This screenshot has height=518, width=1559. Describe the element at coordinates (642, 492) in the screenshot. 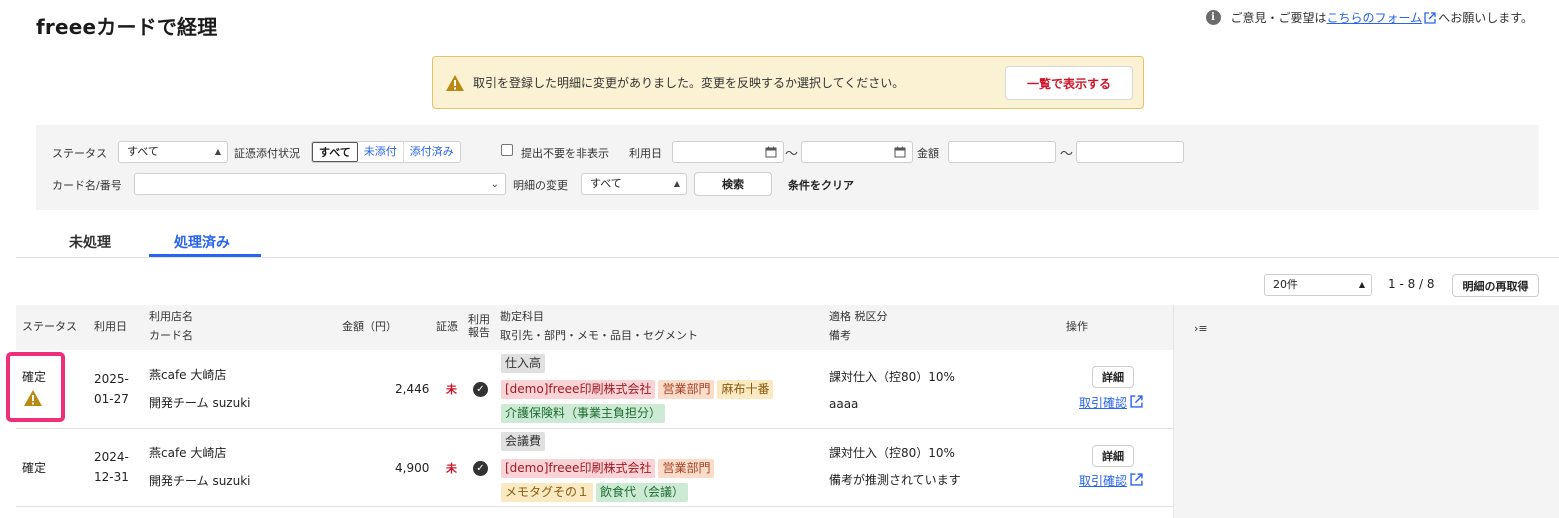

I see `item-tag: 飲食代（会議）` at that location.